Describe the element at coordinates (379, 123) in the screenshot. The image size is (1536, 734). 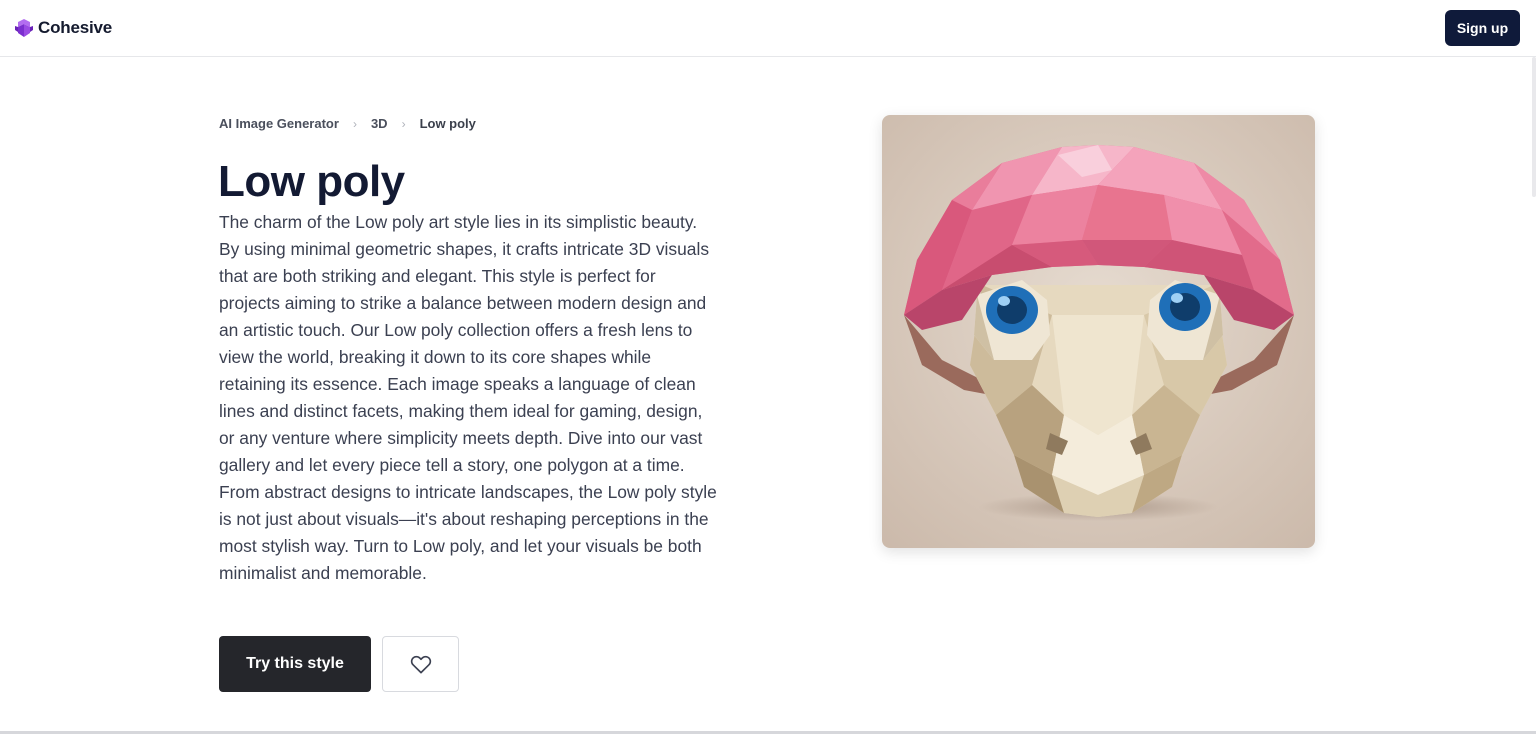
I see `breadcrumb-3d: 3D` at that location.